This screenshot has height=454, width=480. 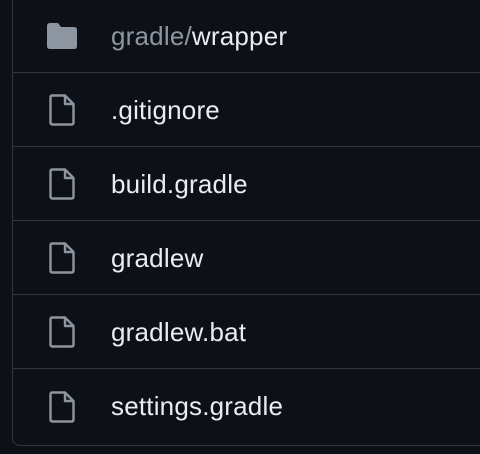 What do you see at coordinates (151, 35) in the screenshot?
I see `folder-prefix: gradle/` at bounding box center [151, 35].